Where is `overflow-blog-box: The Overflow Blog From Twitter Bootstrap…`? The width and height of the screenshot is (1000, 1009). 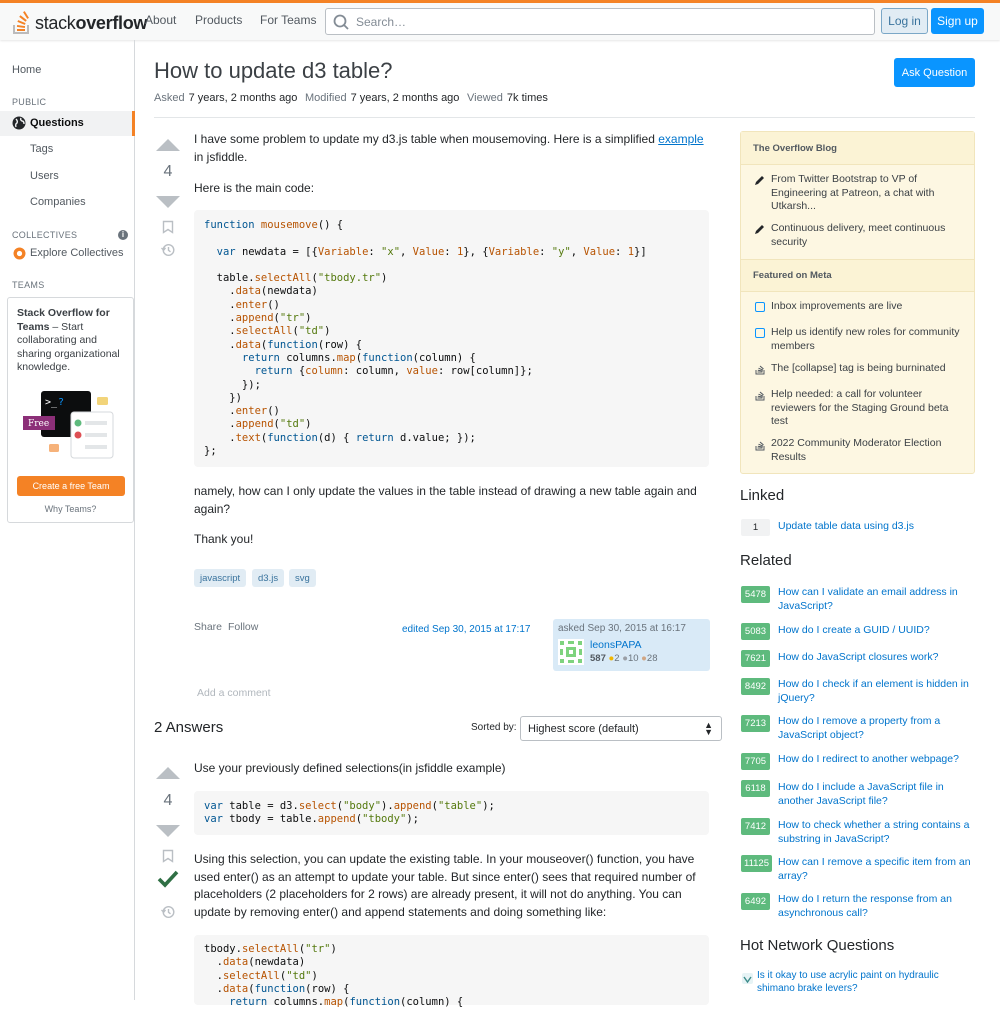 overflow-blog-box: The Overflow Blog From Twitter Bootstrap… is located at coordinates (857, 302).